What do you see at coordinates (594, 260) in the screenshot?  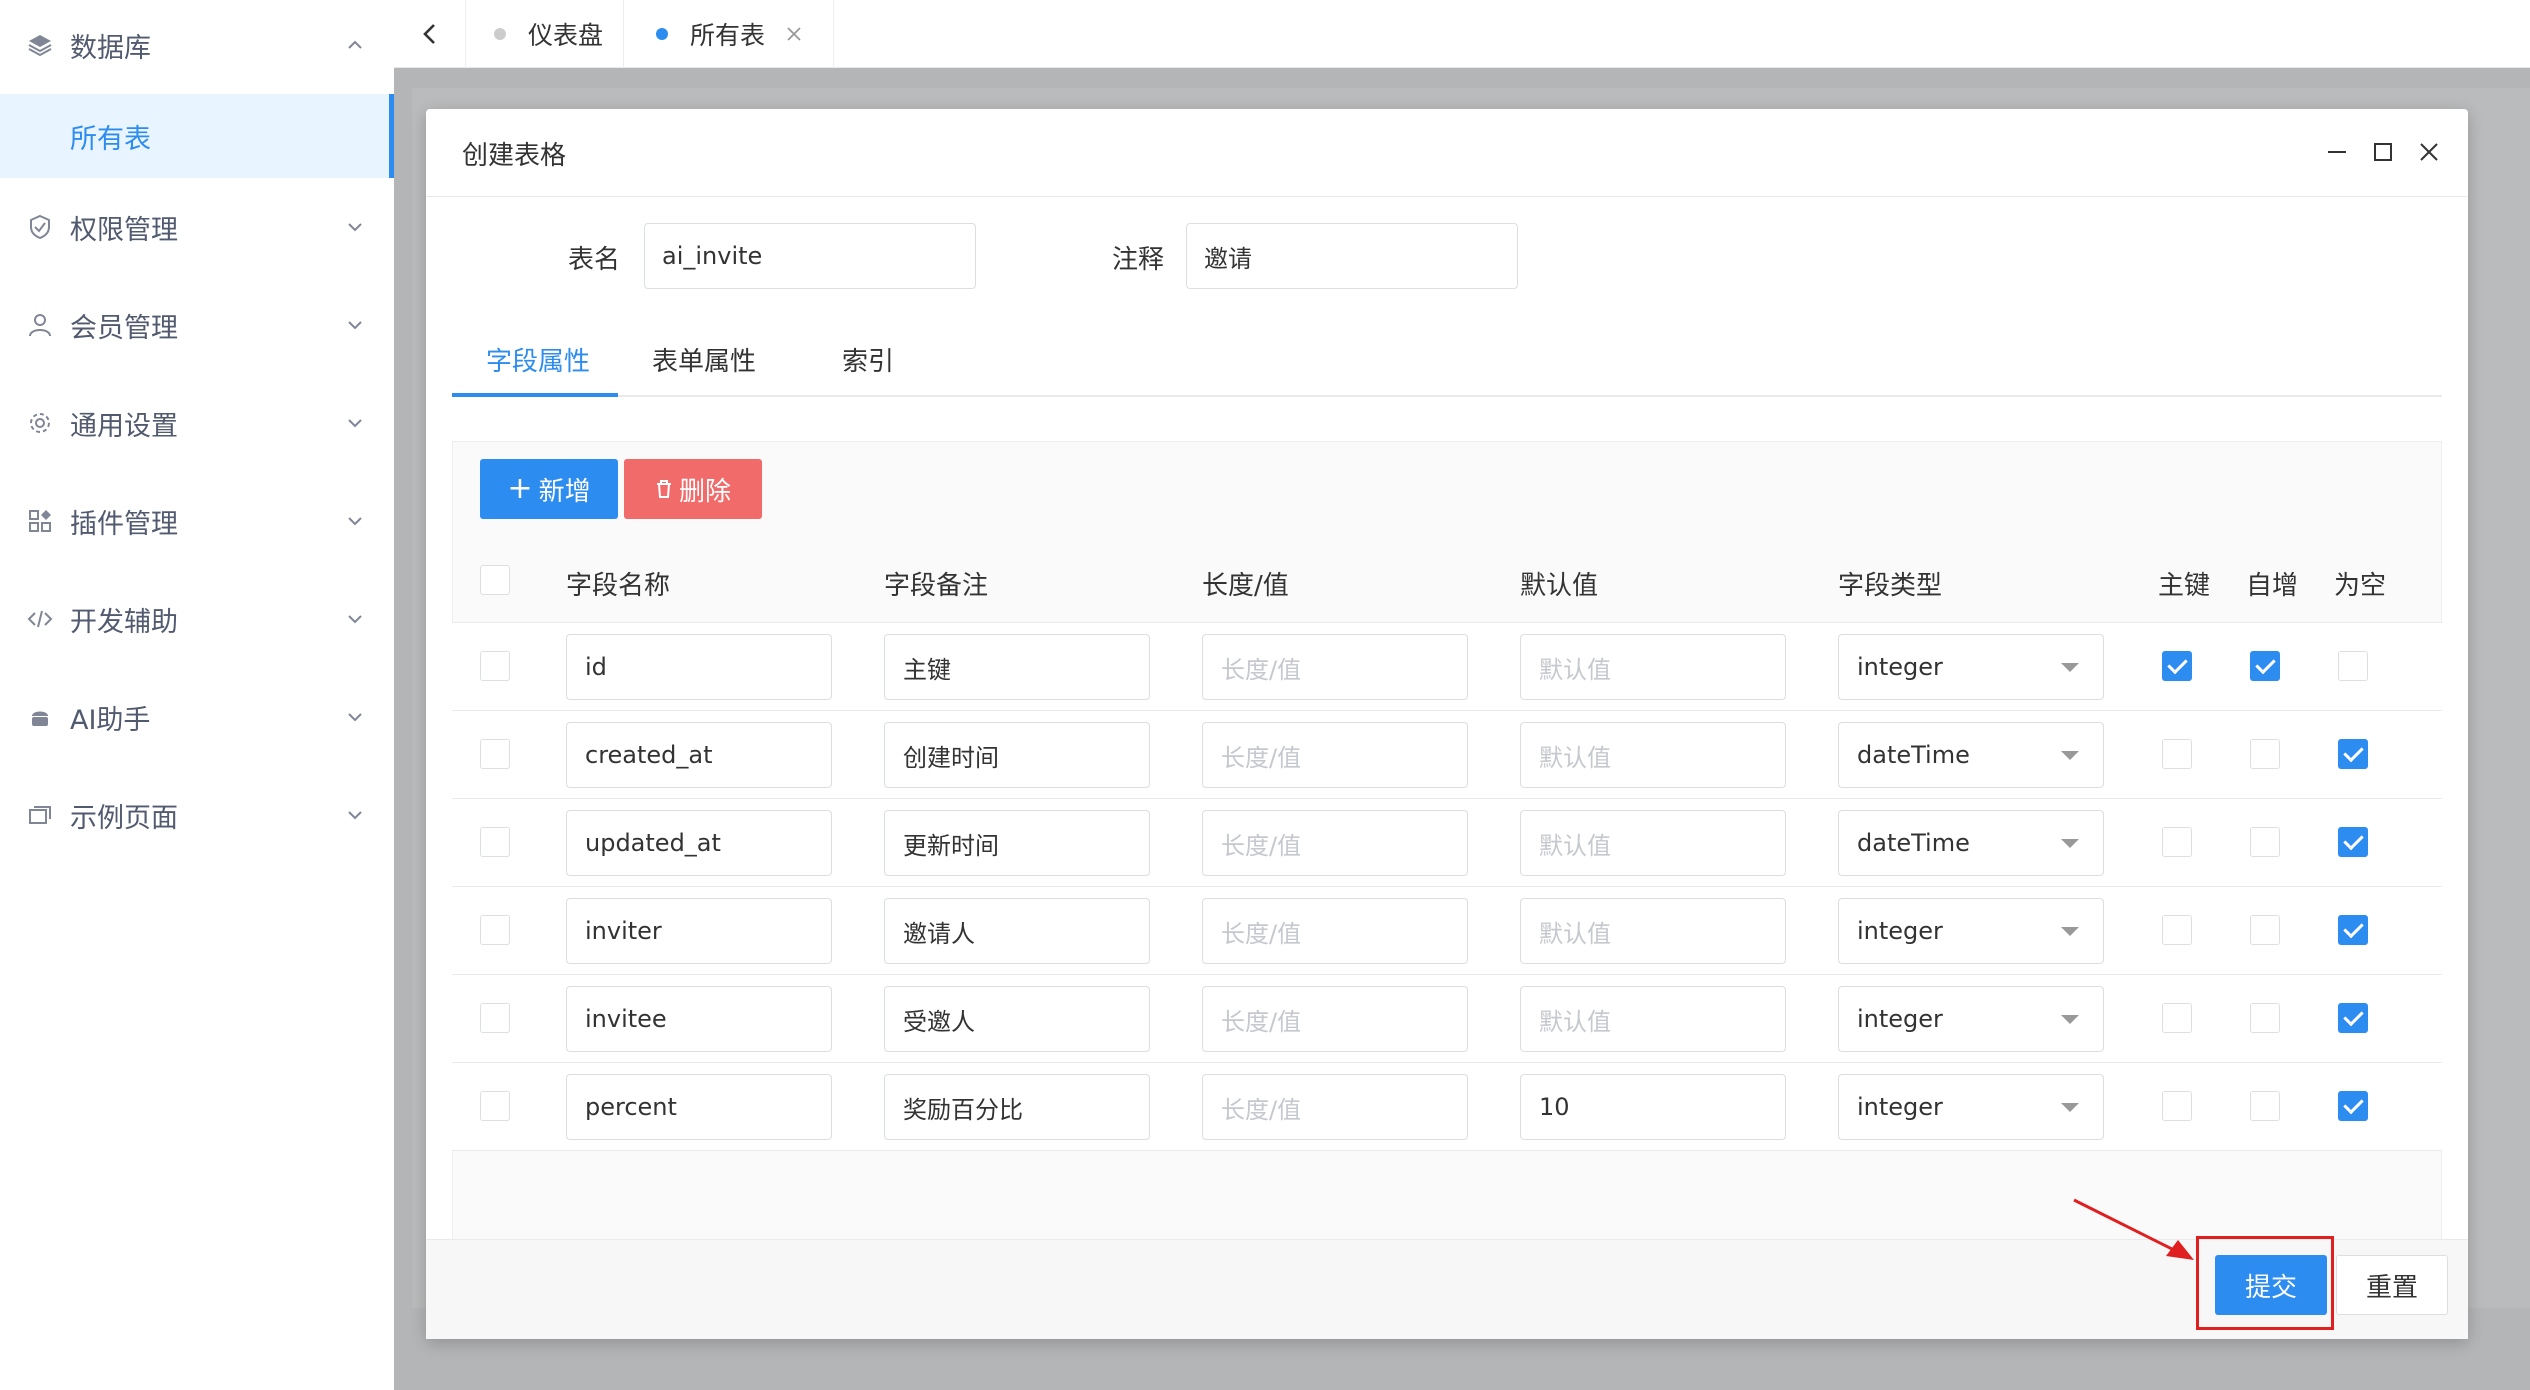 I see `table-name-label: 表名` at bounding box center [594, 260].